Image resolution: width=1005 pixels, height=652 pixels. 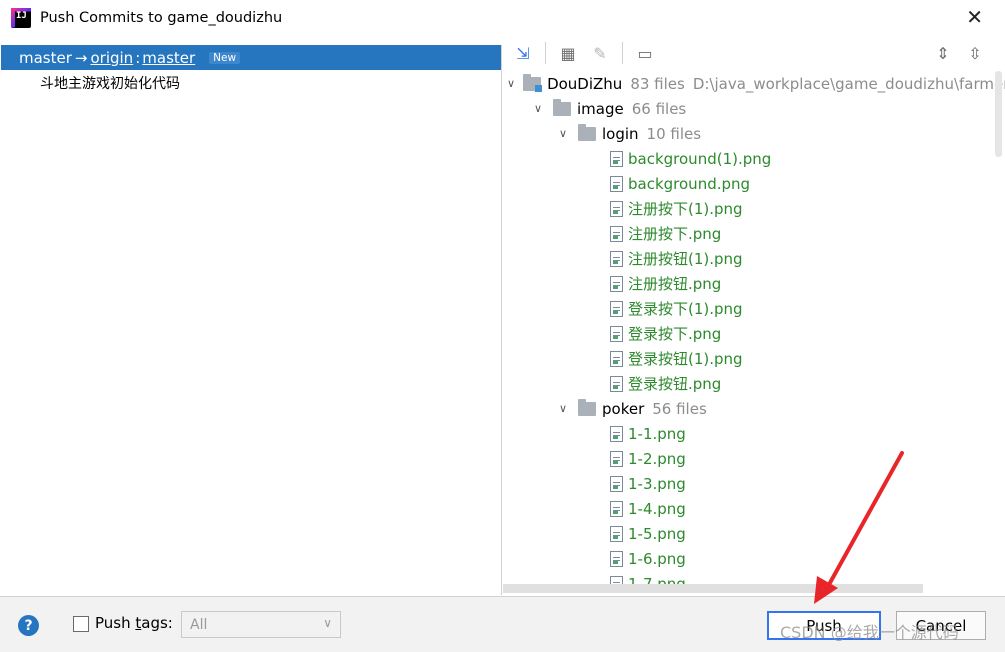 What do you see at coordinates (685, 359) in the screenshot?
I see `file-name: 登录按钮(1).png` at bounding box center [685, 359].